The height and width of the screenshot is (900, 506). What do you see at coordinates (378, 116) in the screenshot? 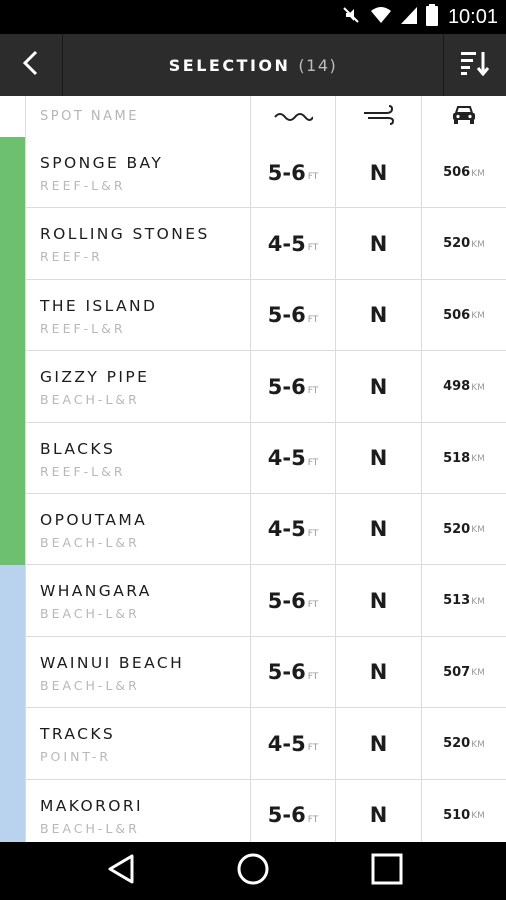
I see `wind-column-header` at bounding box center [378, 116].